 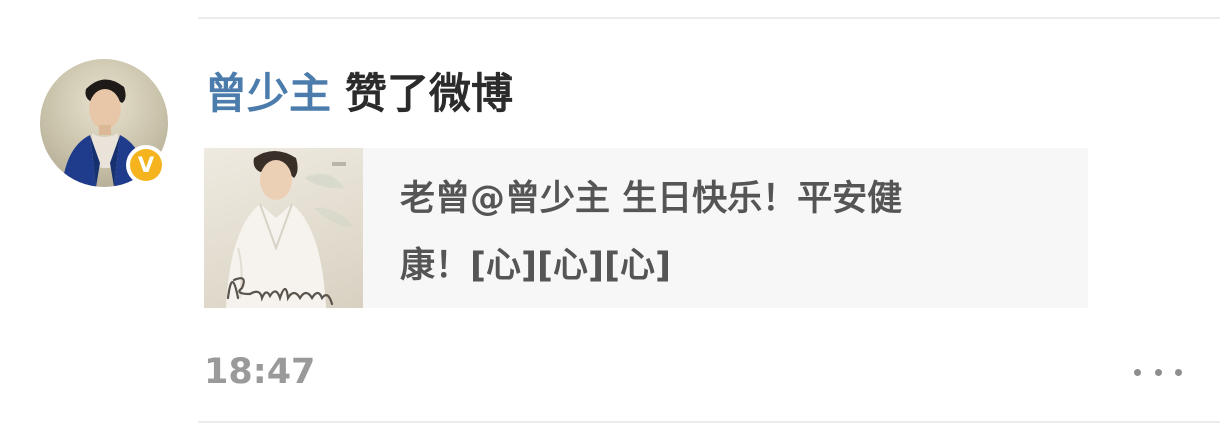 I want to click on headline: 曾少主 赞了微博, so click(x=359, y=94).